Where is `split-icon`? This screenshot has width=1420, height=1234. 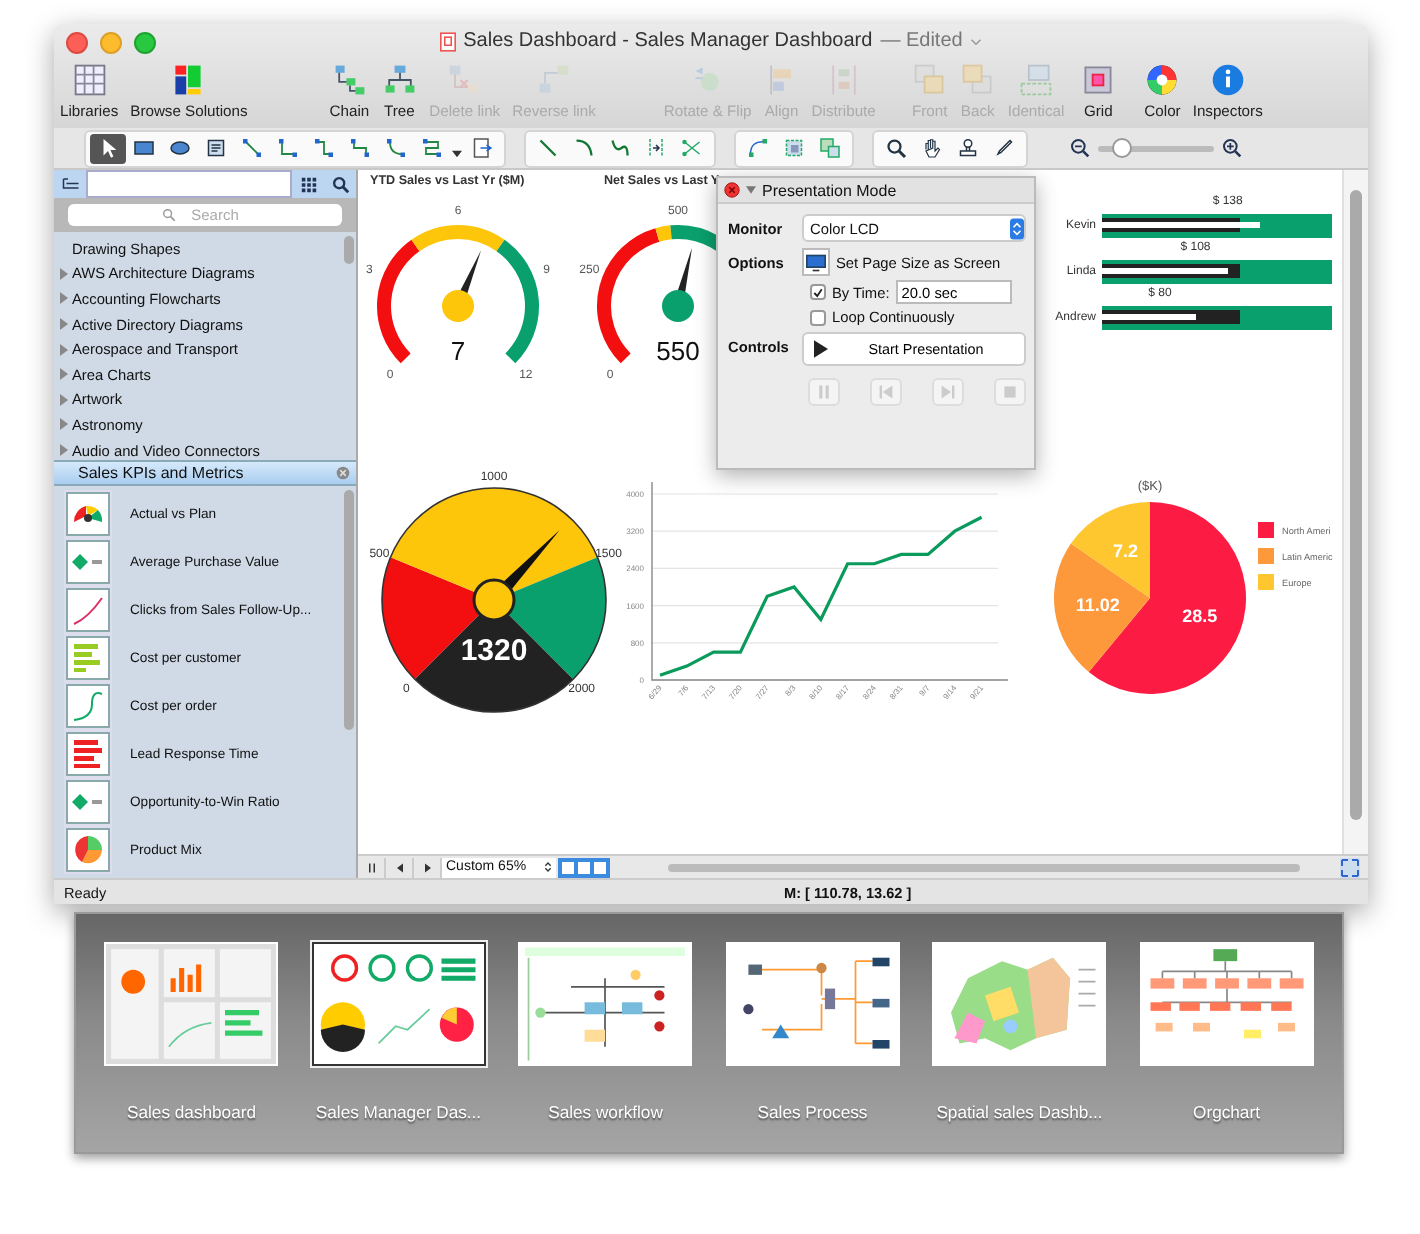
split-icon is located at coordinates (656, 148).